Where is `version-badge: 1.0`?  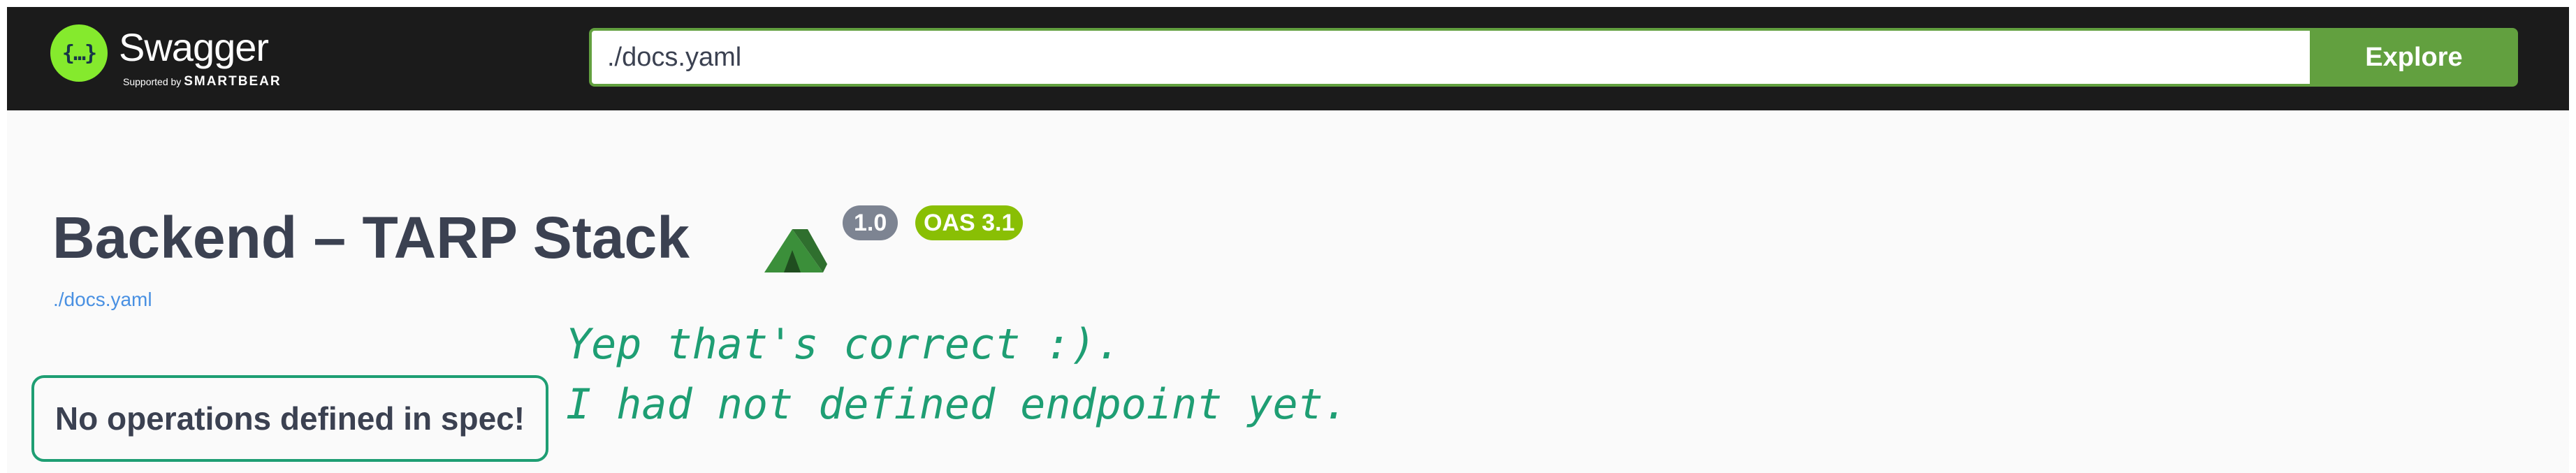 version-badge: 1.0 is located at coordinates (870, 222).